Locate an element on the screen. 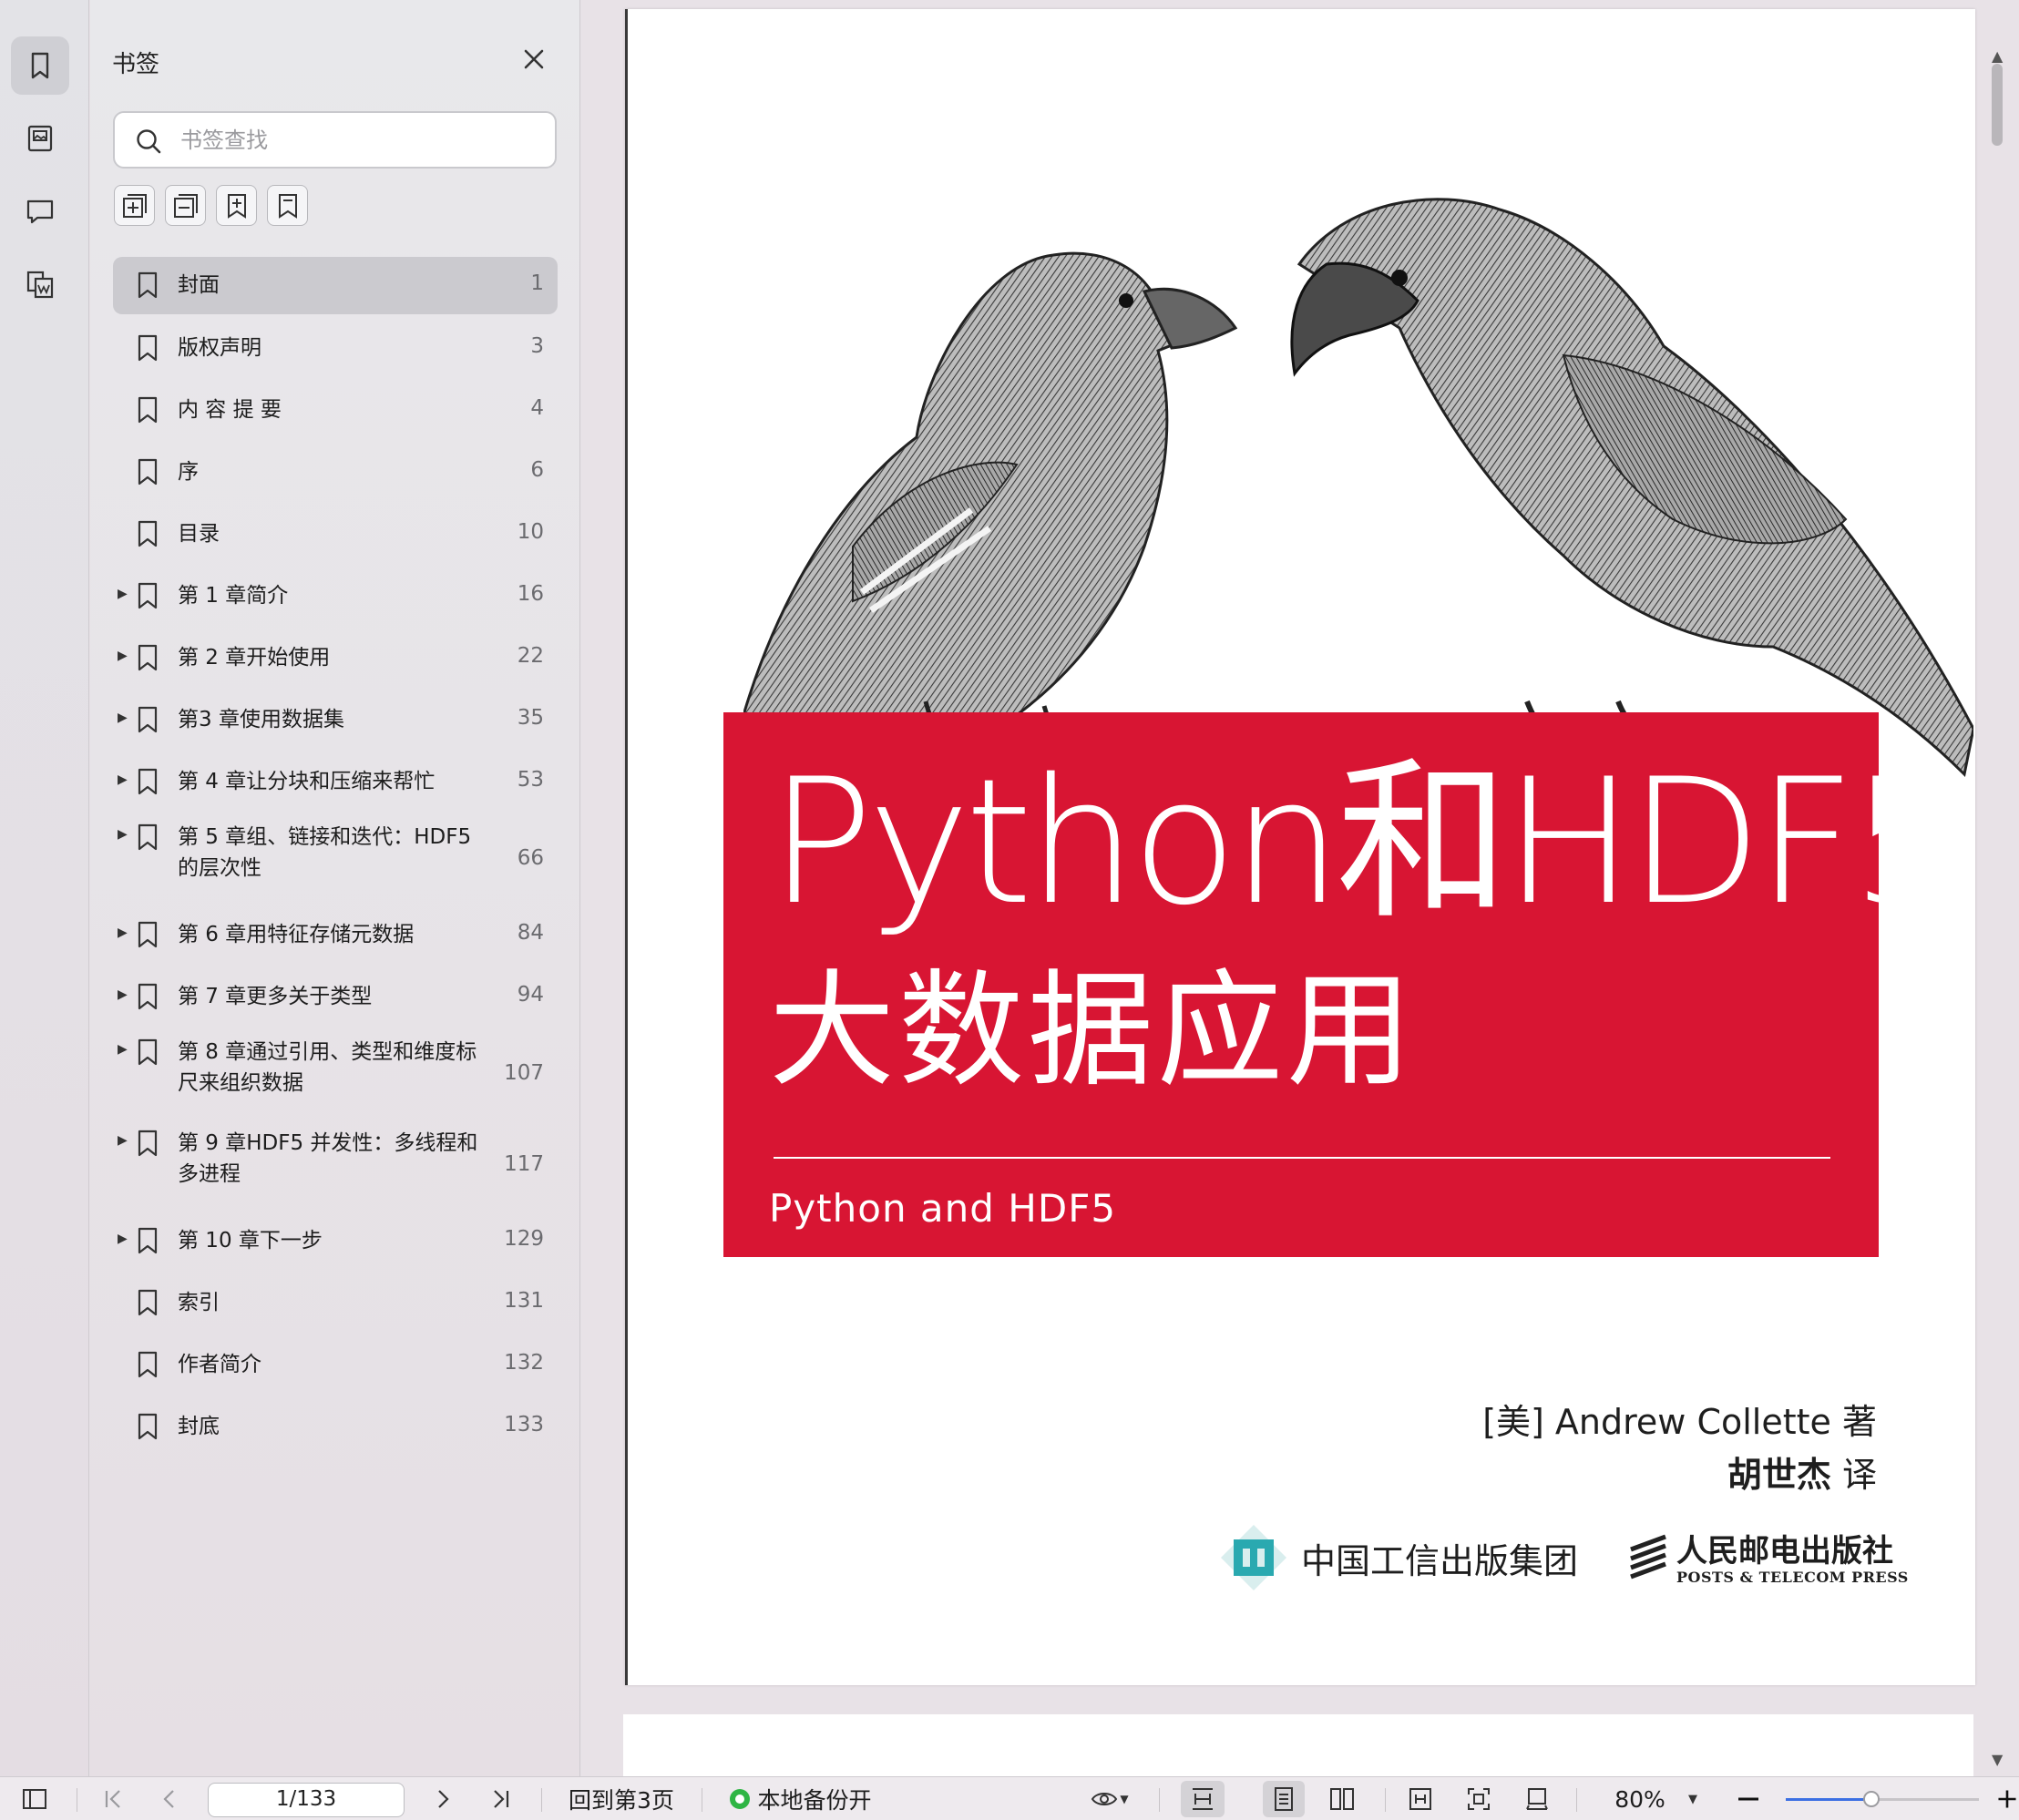 The height and width of the screenshot is (1820, 2019). bookmark-item: ▶ 第 9 章HDF5 并发性：多线程和多进程 117 is located at coordinates (335, 1166).